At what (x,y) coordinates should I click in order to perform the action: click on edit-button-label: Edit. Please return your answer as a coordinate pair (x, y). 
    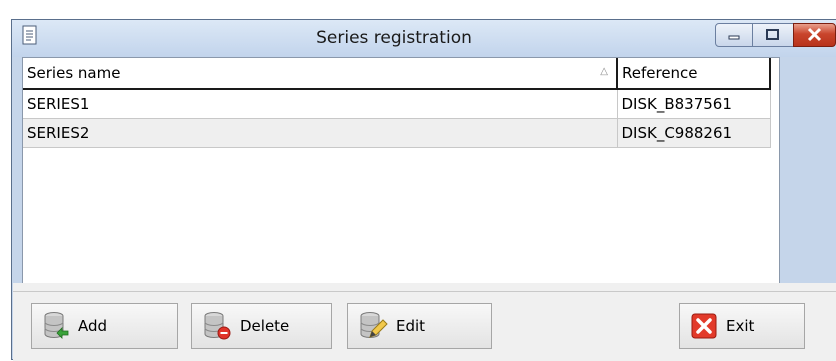
    Looking at the image, I should click on (411, 326).